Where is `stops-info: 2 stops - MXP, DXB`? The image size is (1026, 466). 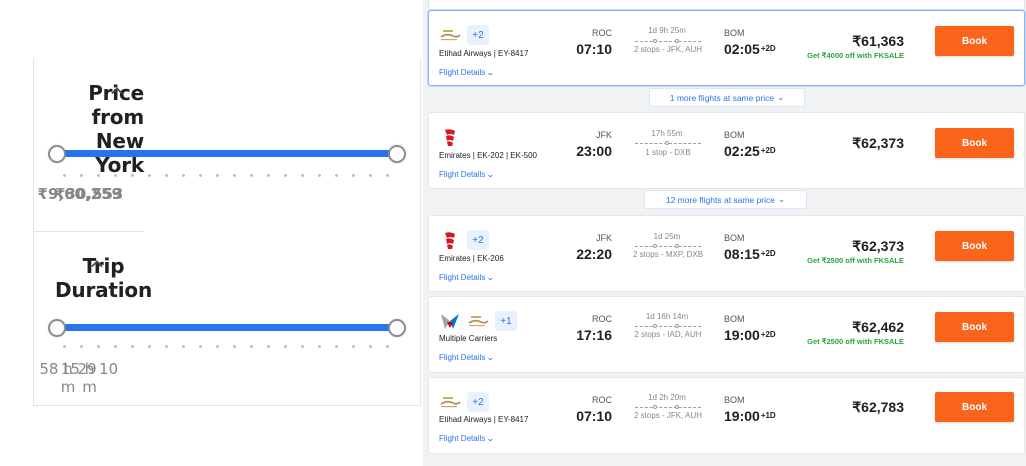
stops-info: 2 stops - MXP, DXB is located at coordinates (668, 254).